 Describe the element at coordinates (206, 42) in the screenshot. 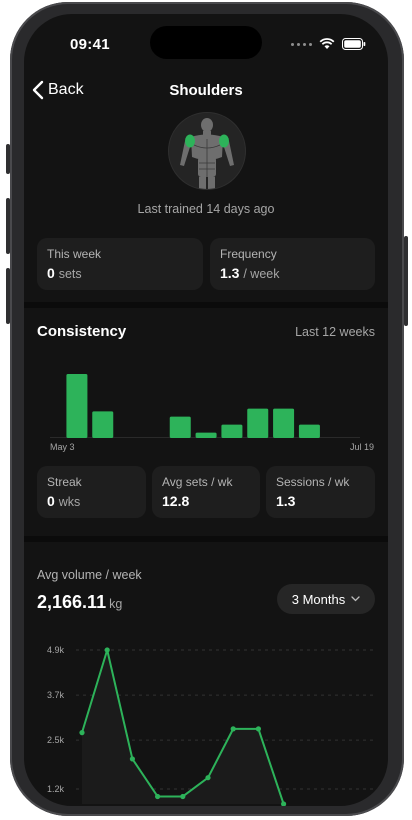

I see `dynamic-island` at that location.